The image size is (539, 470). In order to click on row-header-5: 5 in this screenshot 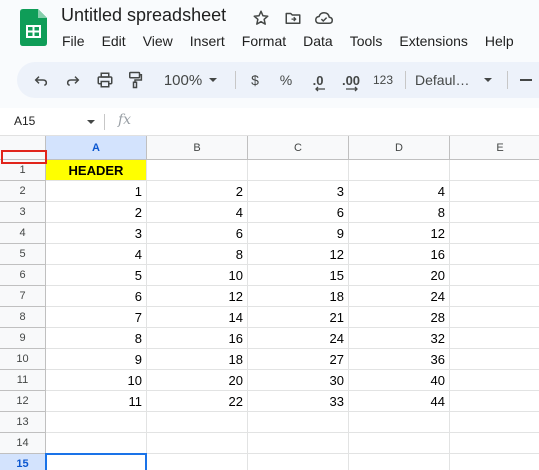, I will do `click(23, 254)`.